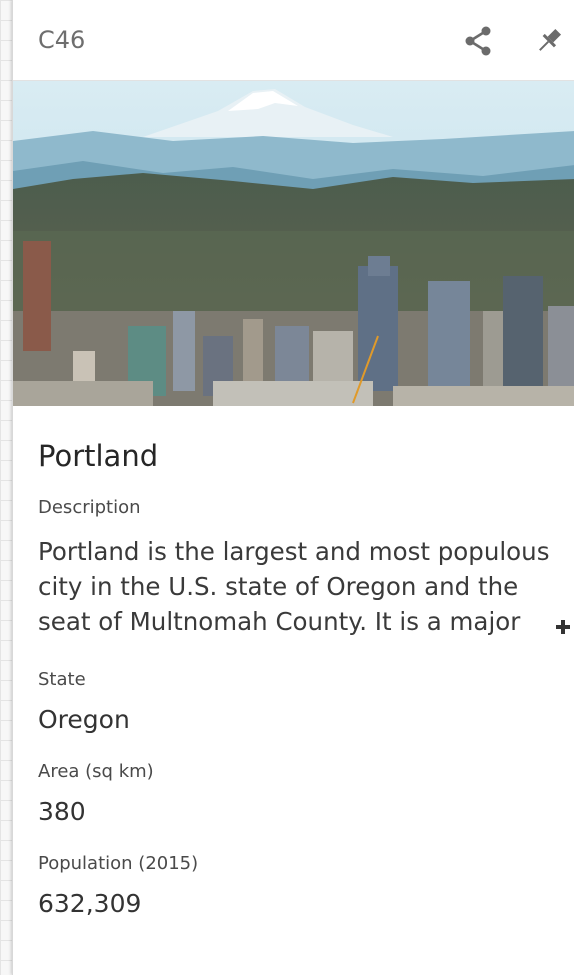 Image resolution: width=574 pixels, height=975 pixels. Describe the element at coordinates (62, 811) in the screenshot. I see `area-value: 380` at that location.